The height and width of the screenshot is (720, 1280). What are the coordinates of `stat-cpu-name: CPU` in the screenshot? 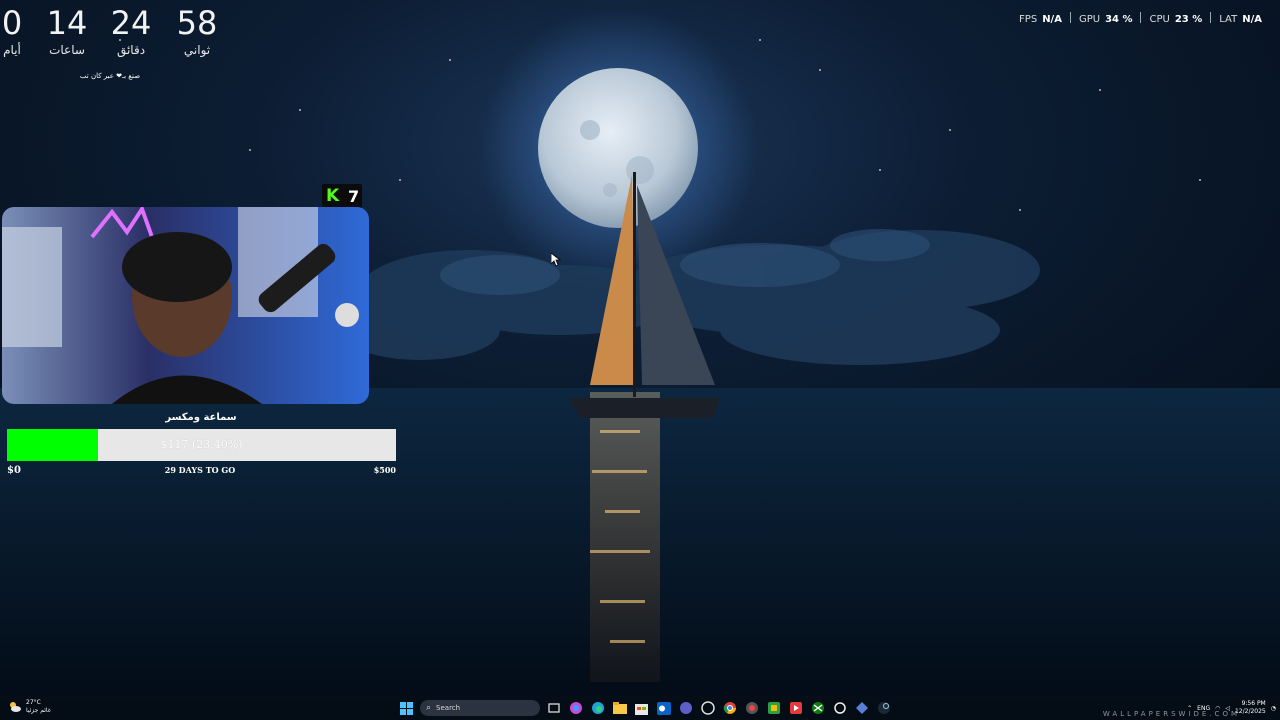 It's located at (1159, 19).